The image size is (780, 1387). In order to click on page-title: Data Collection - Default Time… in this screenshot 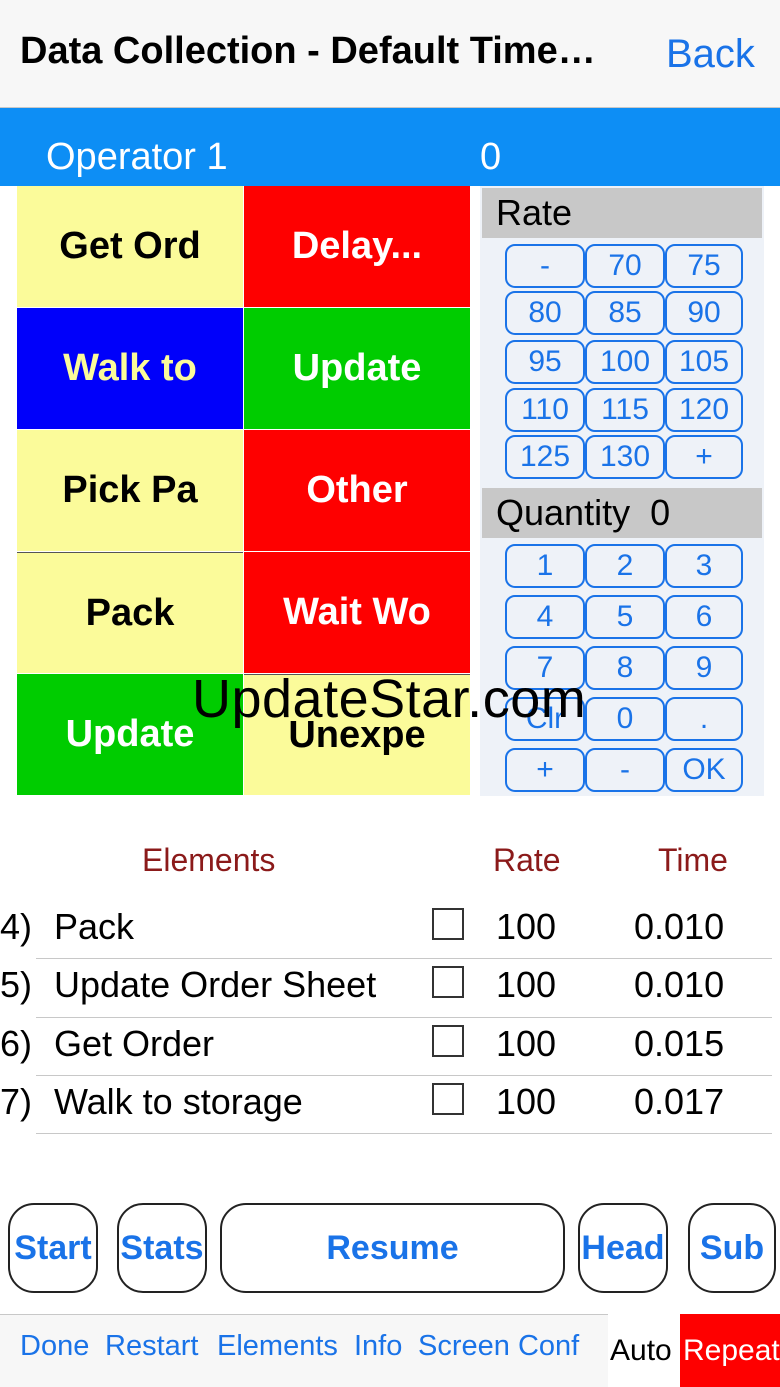, I will do `click(308, 51)`.